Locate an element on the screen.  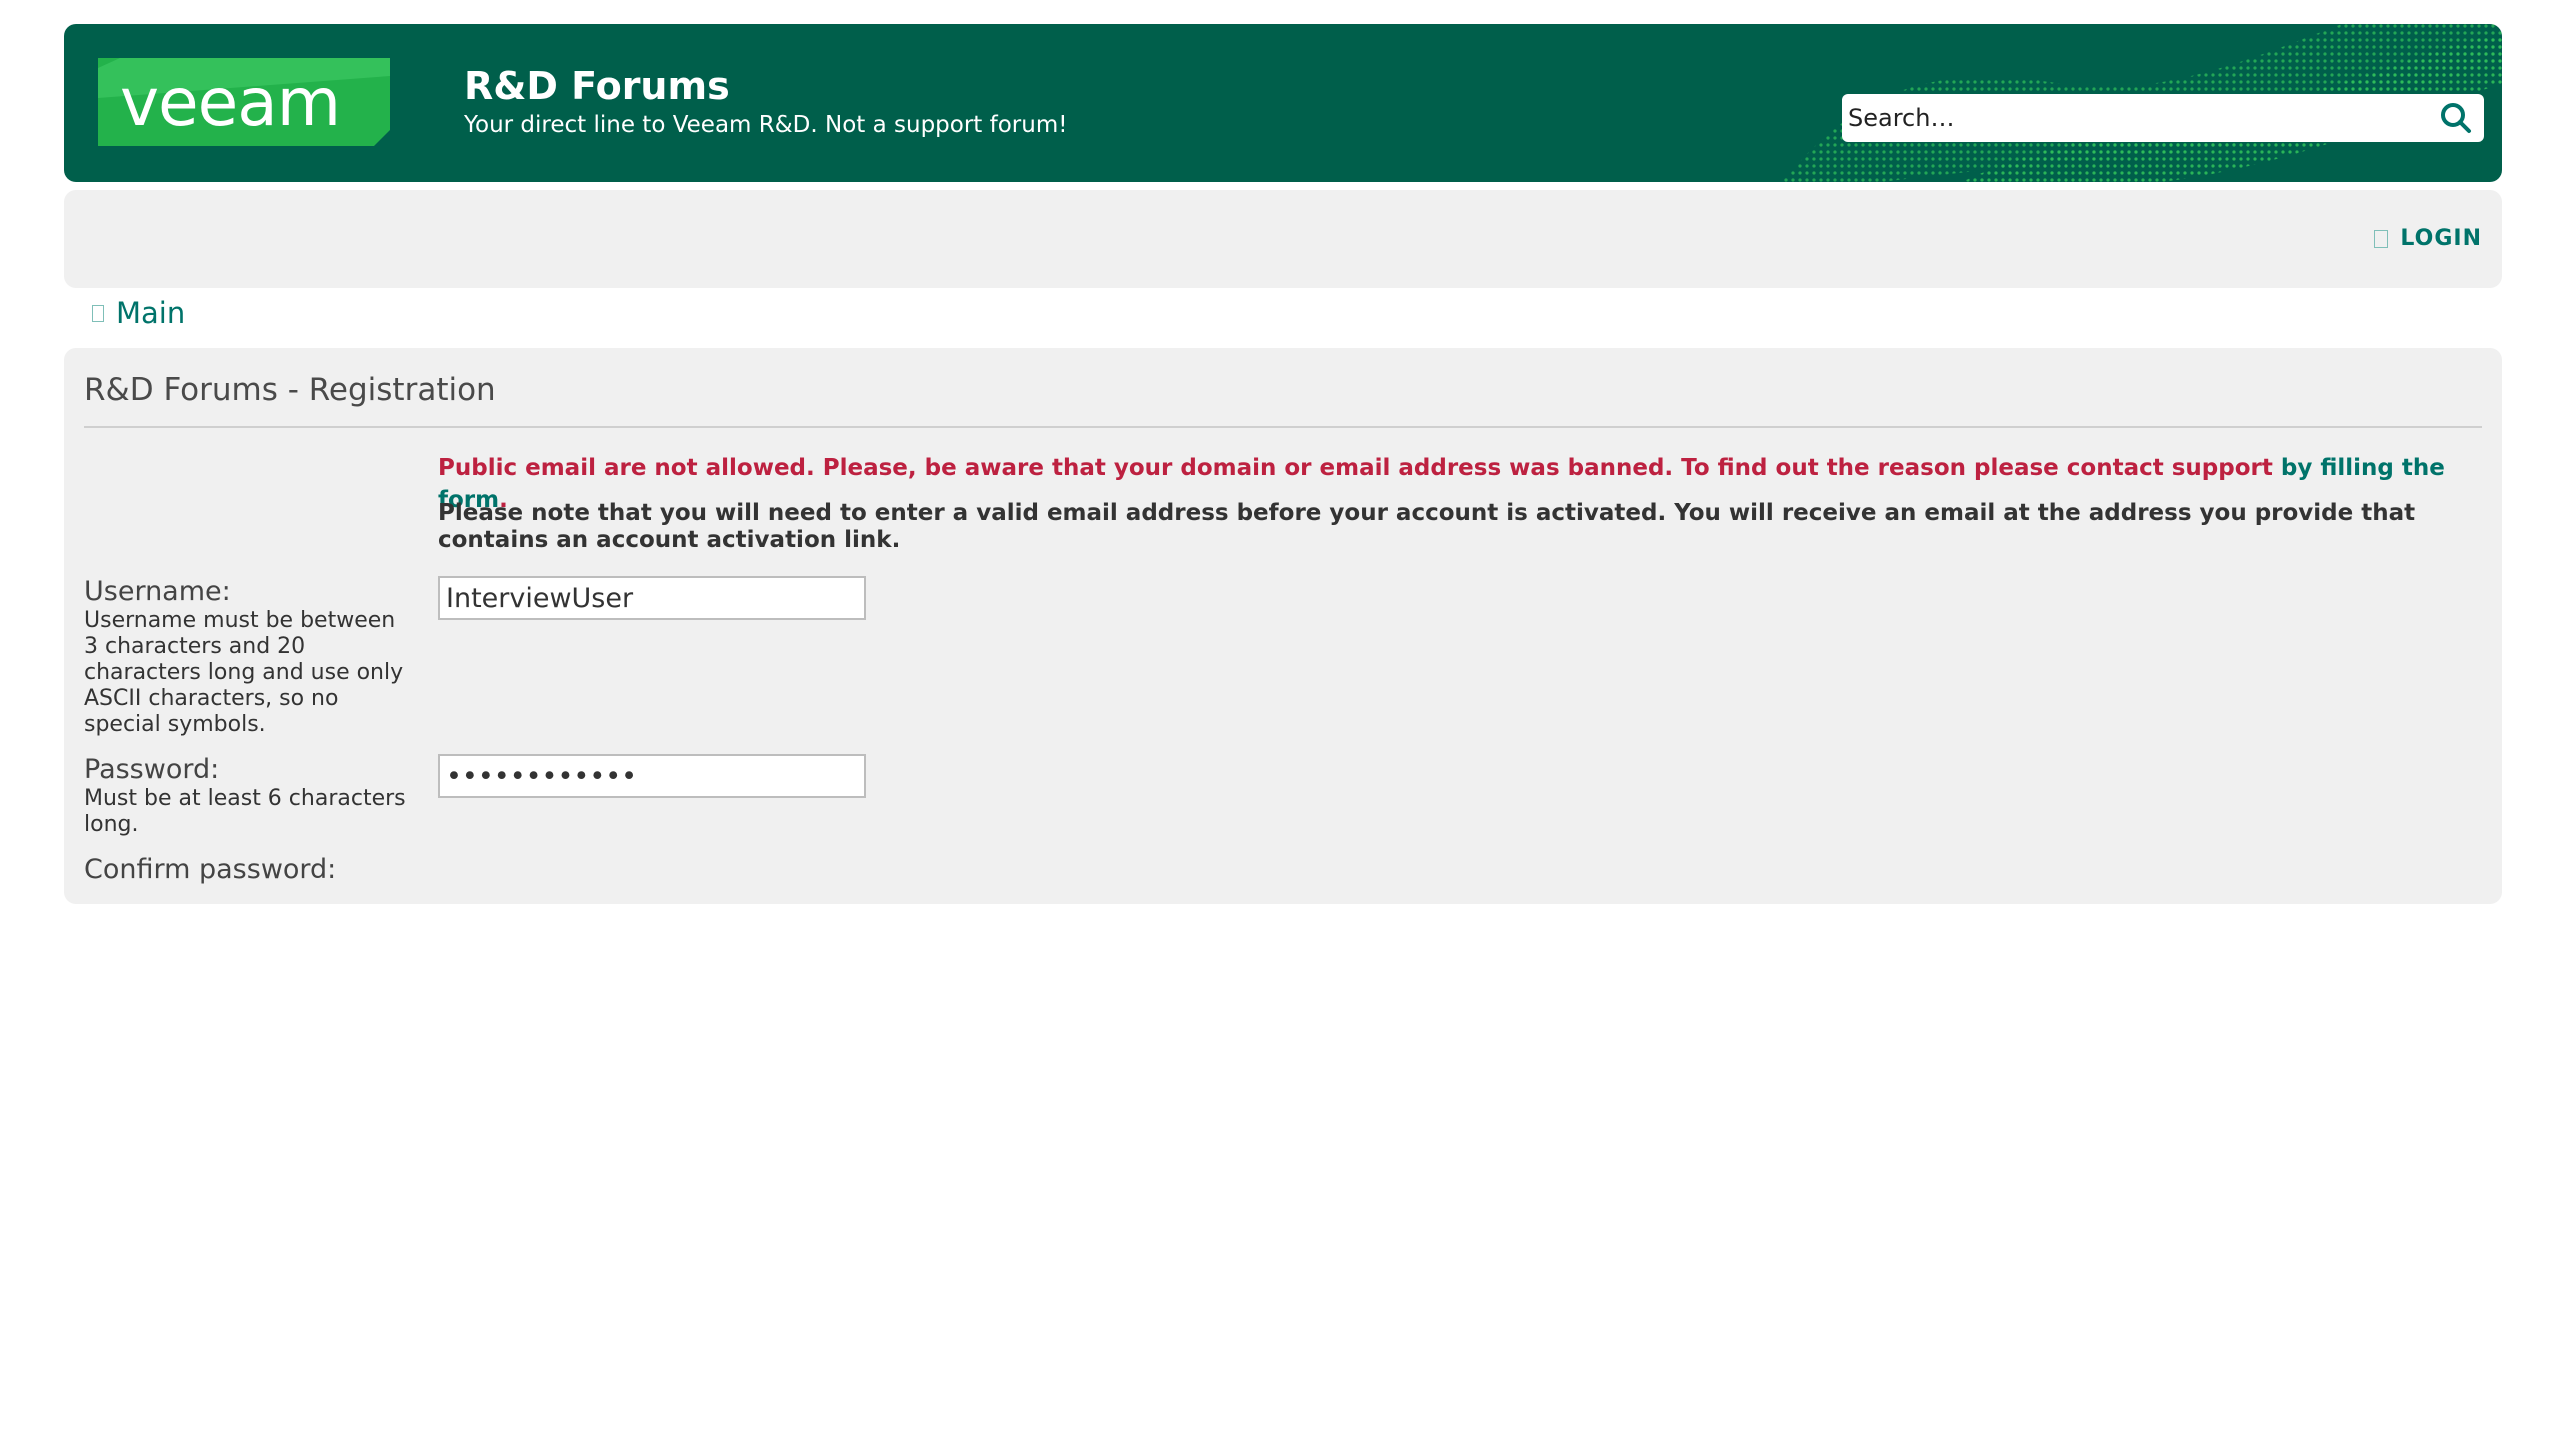
breadcrumb-main: Main is located at coordinates (150, 313).